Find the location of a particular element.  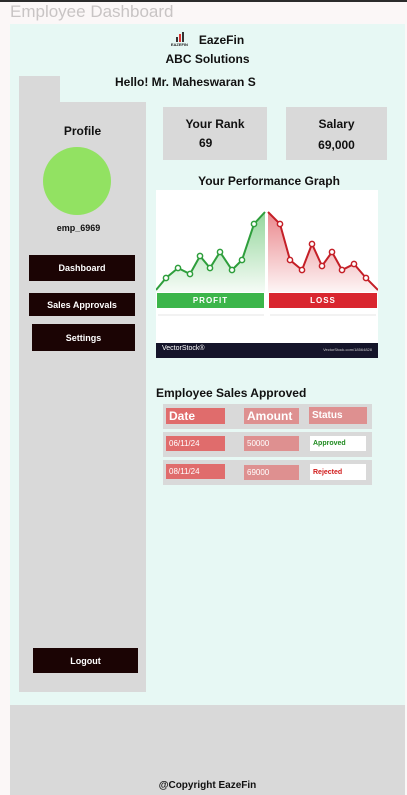

employee-id: emp_6969 is located at coordinates (78, 228).